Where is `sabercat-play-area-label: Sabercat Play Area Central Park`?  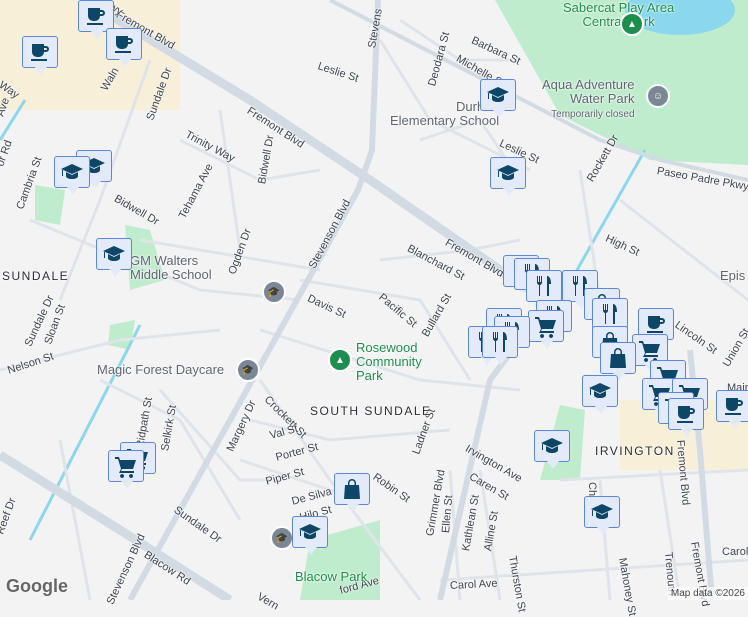
sabercat-play-area-label: Sabercat Play Area Central Park is located at coordinates (618, 15).